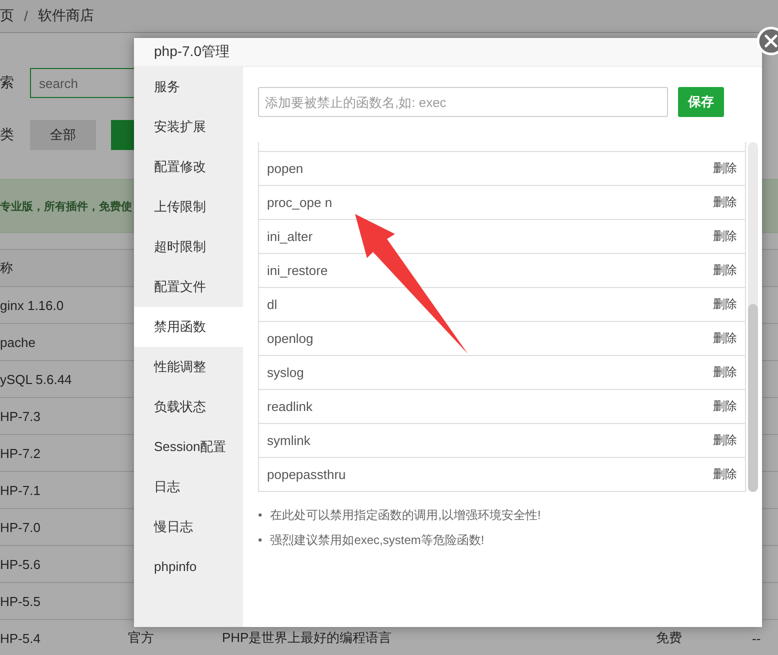 The height and width of the screenshot is (655, 778). I want to click on table-cell: HP-7.2, so click(20, 453).